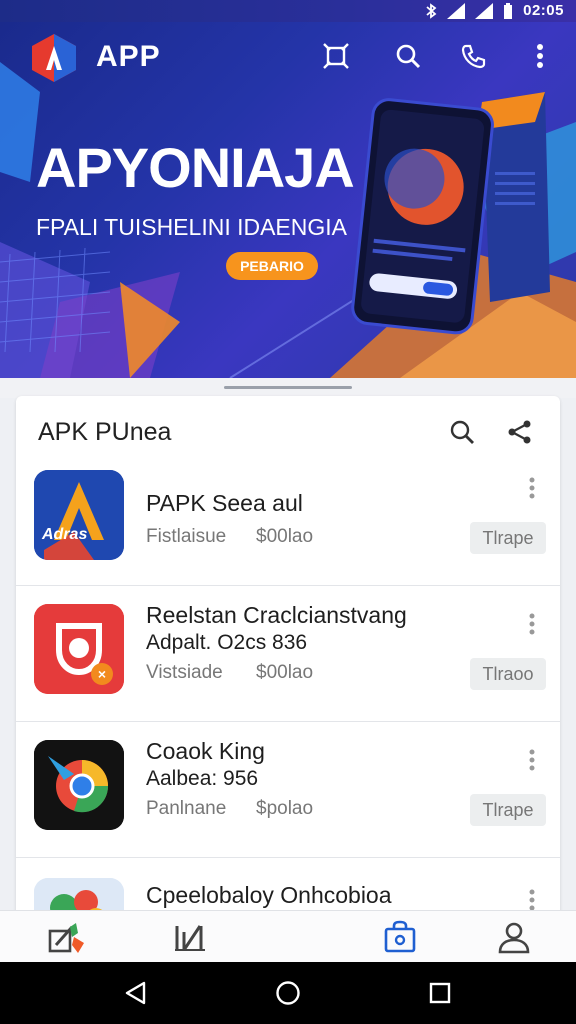  I want to click on status-bar: 02:05, so click(288, 11).